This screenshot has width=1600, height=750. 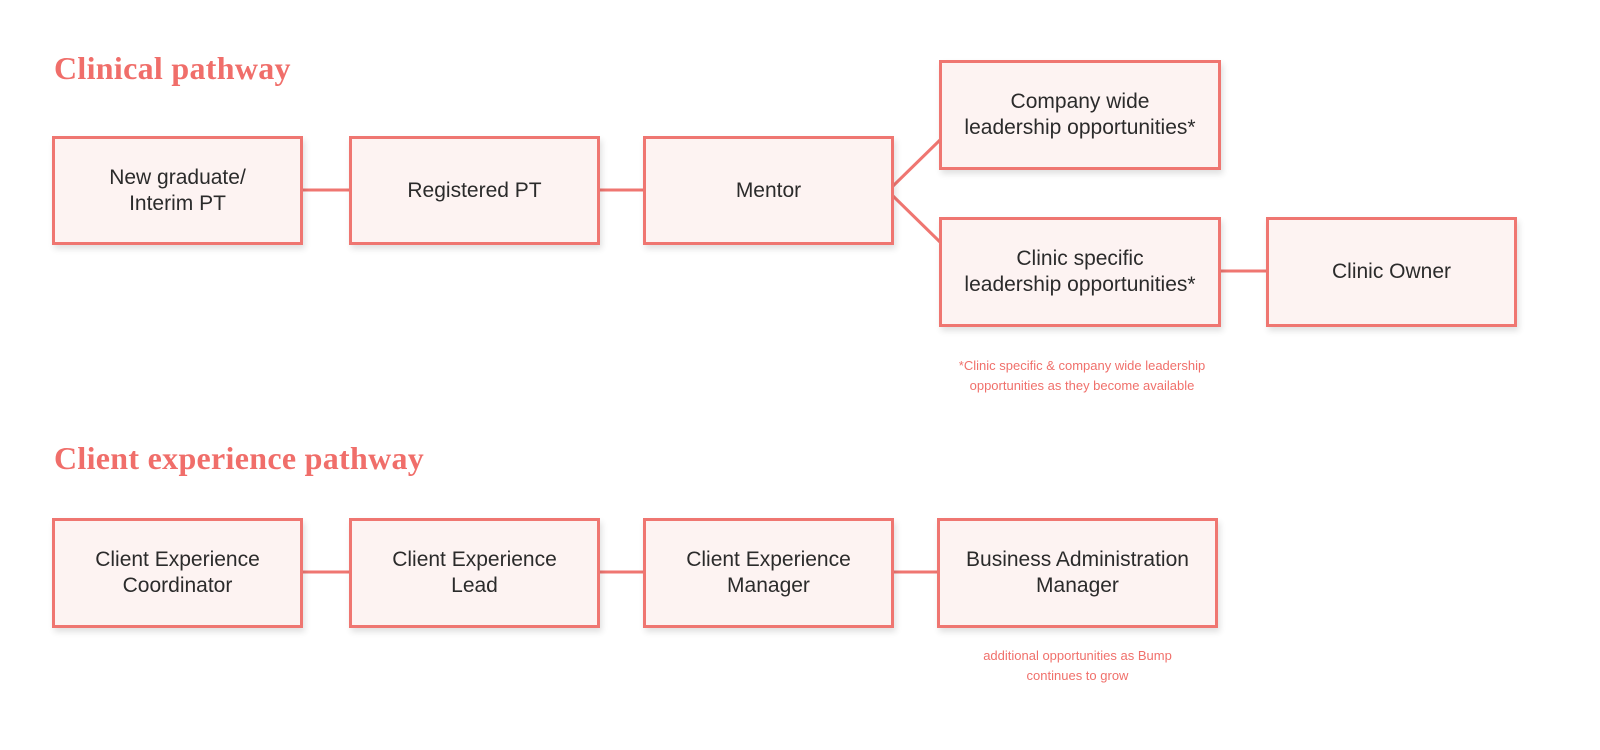 I want to click on node-mentor: Mentor, so click(x=768, y=190).